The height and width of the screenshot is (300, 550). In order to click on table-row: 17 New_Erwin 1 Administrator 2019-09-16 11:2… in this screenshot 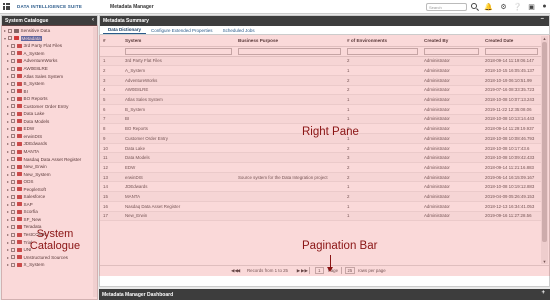, I will do `click(320, 216)`.